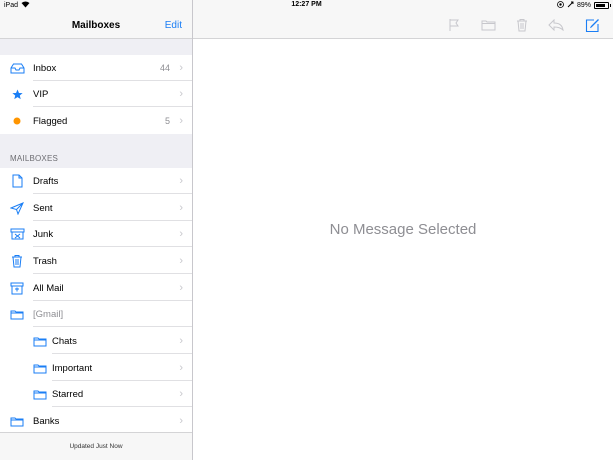 The image size is (613, 460). Describe the element at coordinates (164, 68) in the screenshot. I see `unread-count: 44` at that location.